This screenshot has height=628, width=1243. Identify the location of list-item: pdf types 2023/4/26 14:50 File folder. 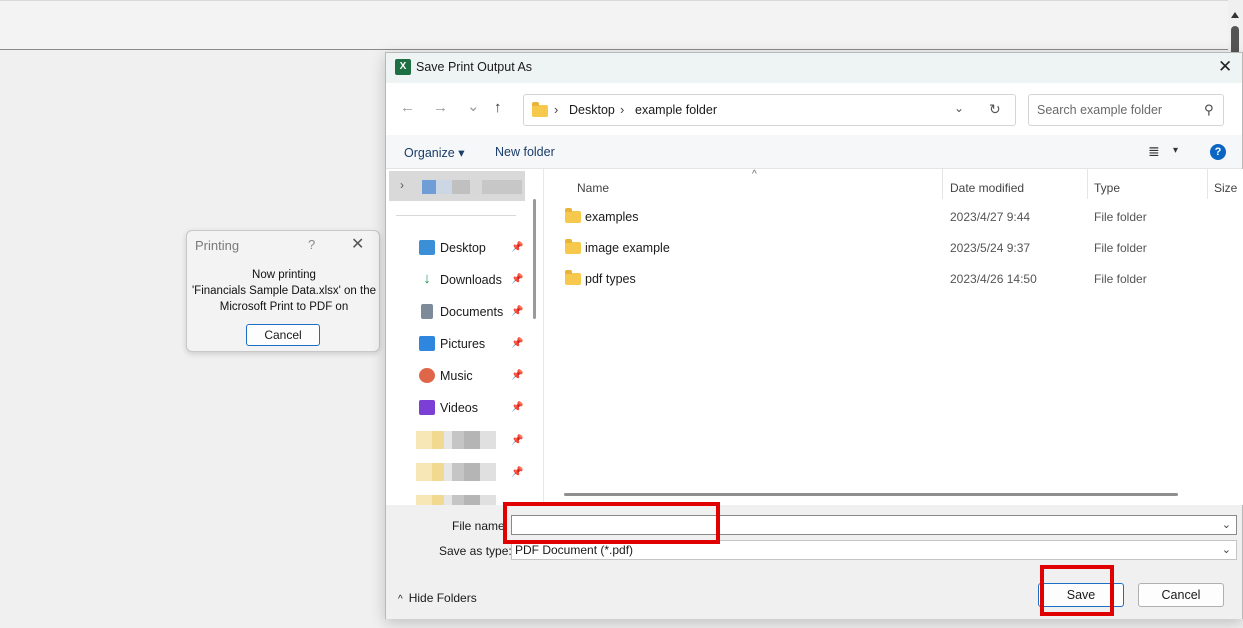
(893, 279).